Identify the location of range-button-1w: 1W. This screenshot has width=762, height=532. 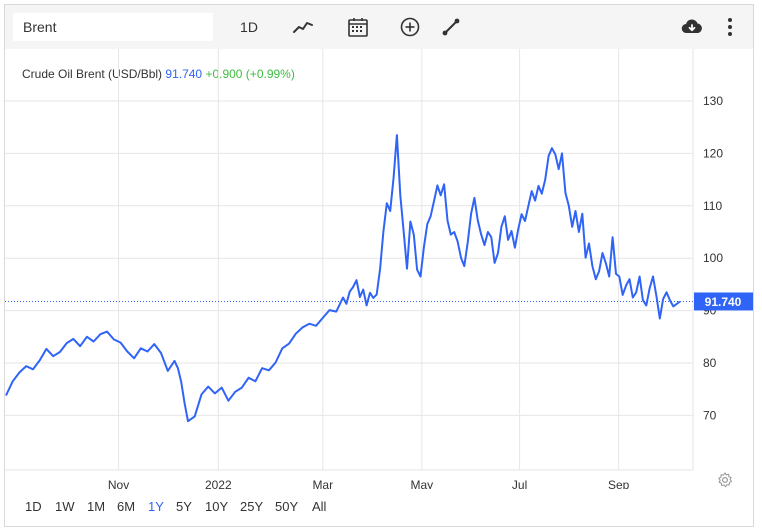
(65, 507).